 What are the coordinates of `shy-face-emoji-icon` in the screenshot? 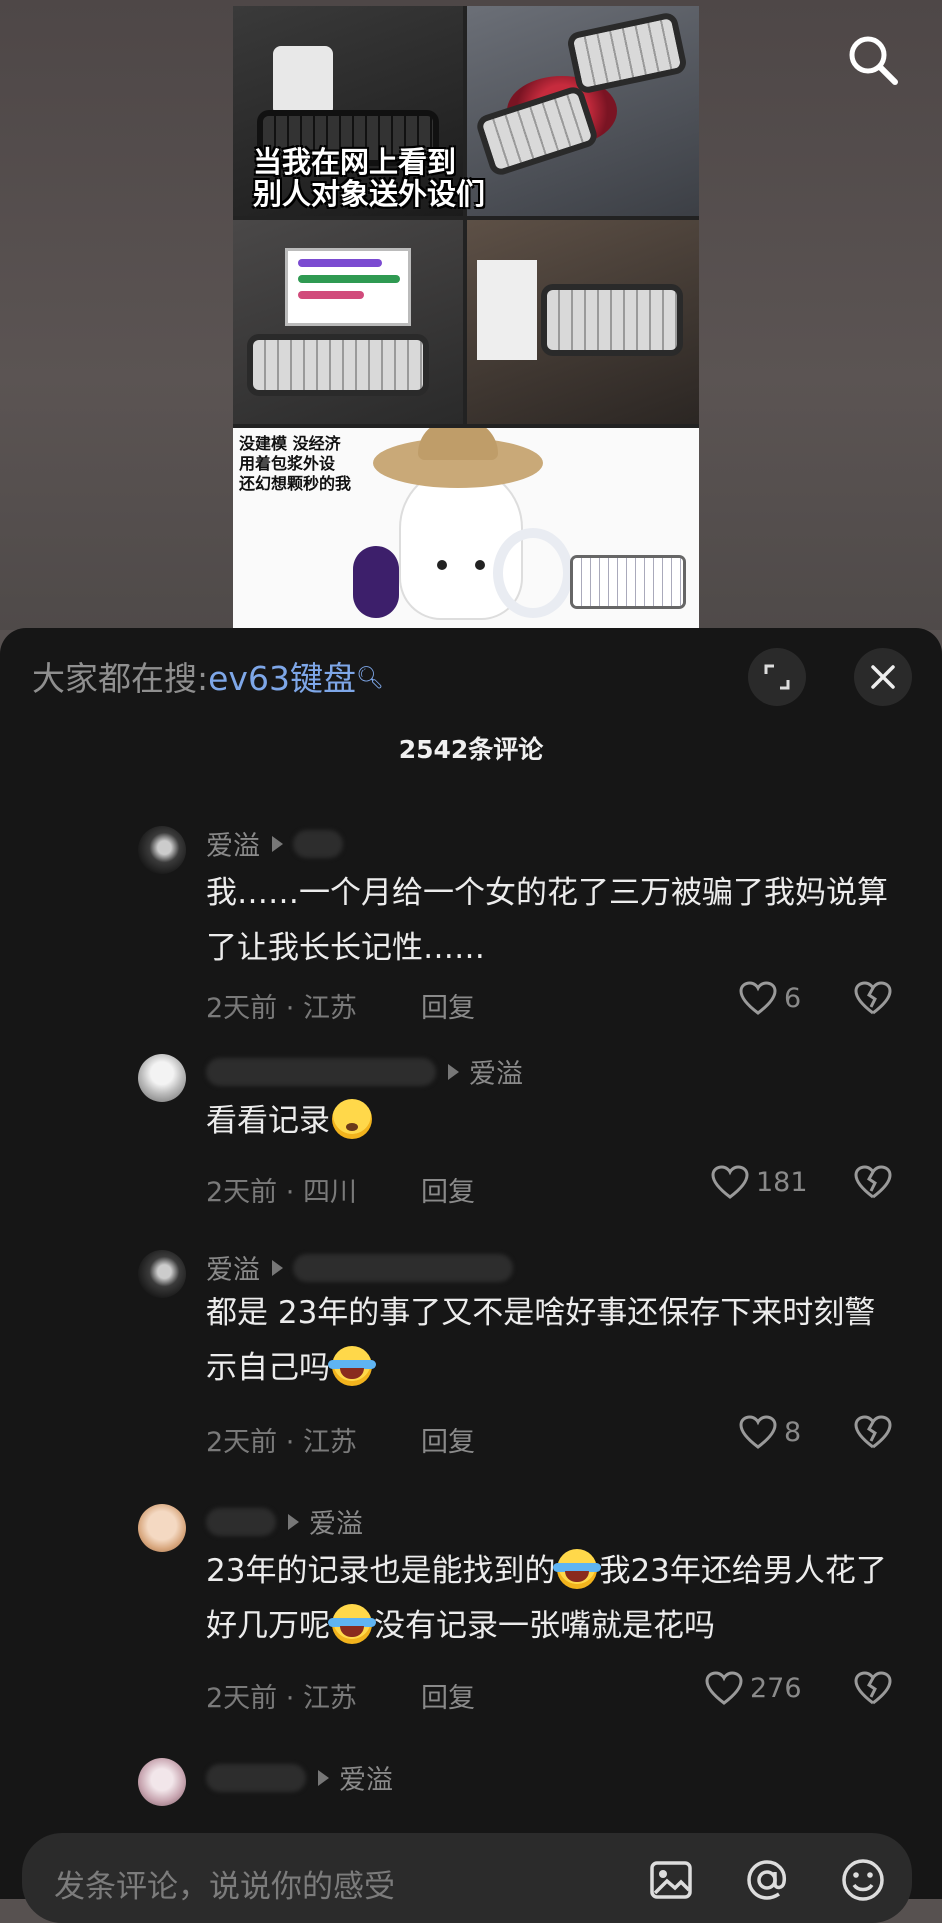 It's located at (352, 1119).